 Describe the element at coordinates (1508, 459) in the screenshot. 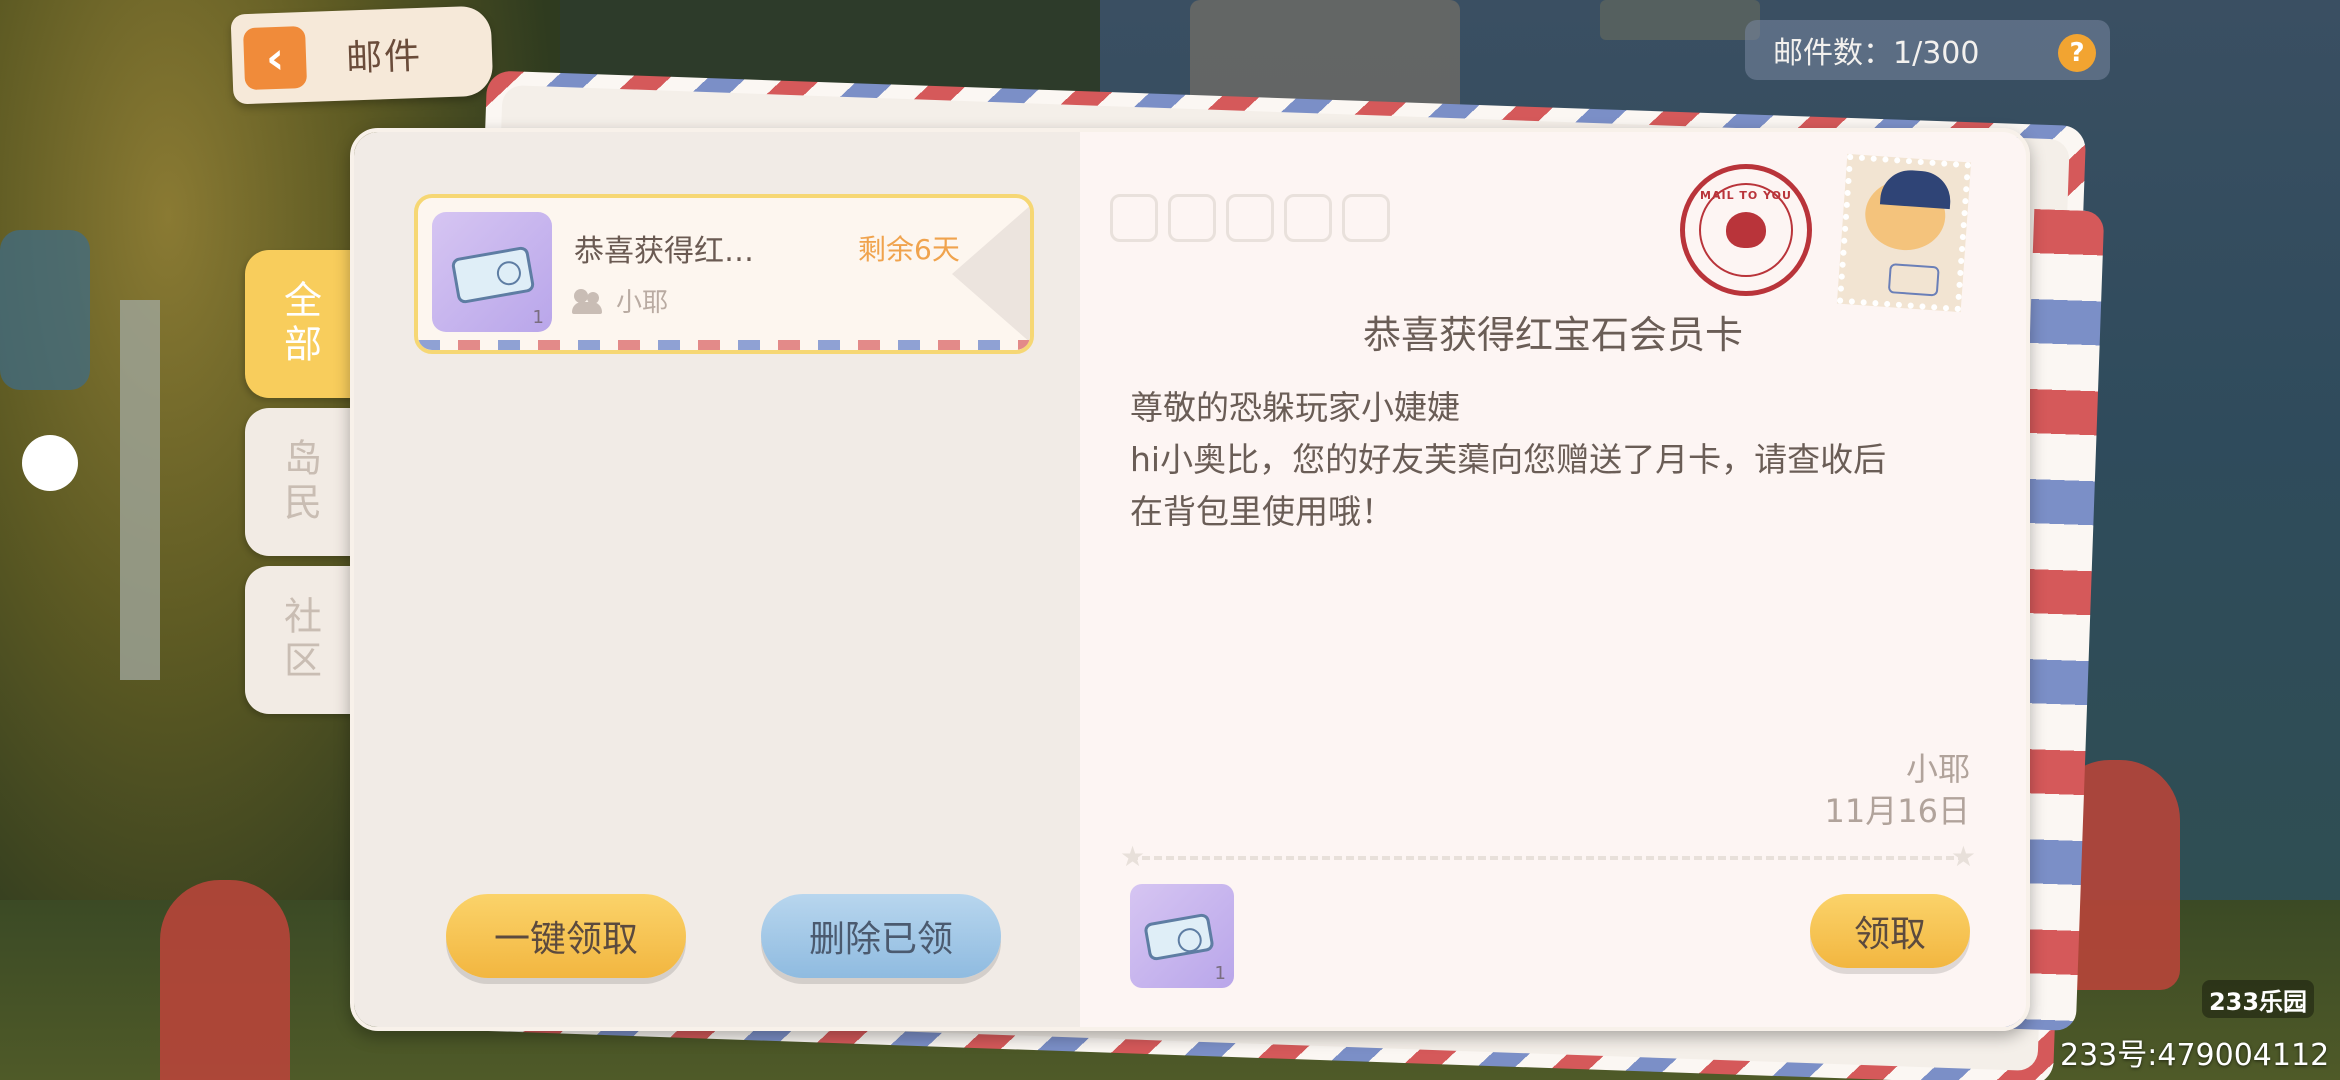

I see `letter-body-line: hi小奥比，您的好友芙蕖向您赠送了月卡，请查收后` at that location.